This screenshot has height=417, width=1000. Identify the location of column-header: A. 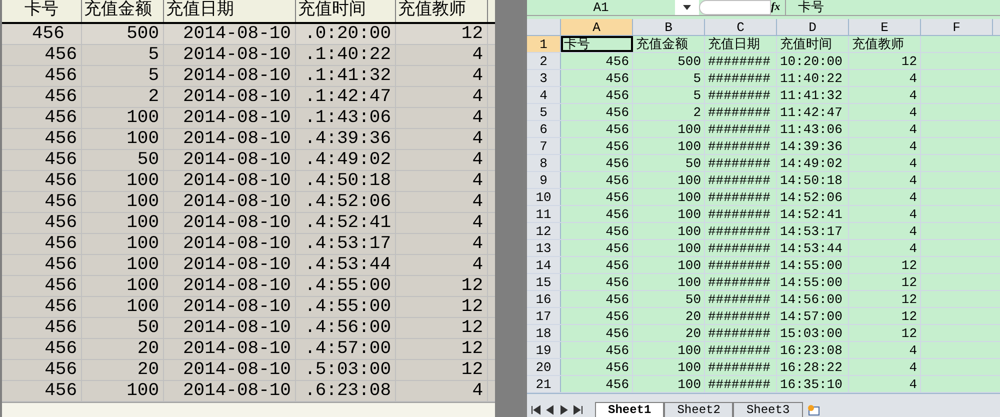
(597, 27).